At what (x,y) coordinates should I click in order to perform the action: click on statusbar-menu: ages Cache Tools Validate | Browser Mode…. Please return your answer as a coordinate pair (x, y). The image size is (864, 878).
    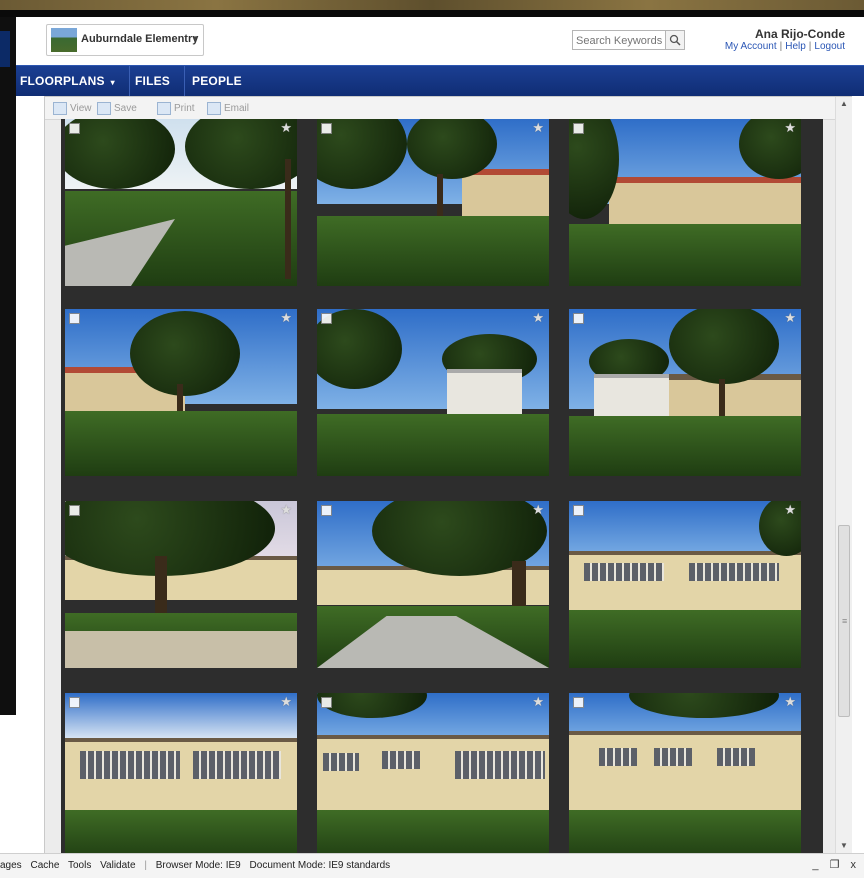
    Looking at the image, I should click on (198, 865).